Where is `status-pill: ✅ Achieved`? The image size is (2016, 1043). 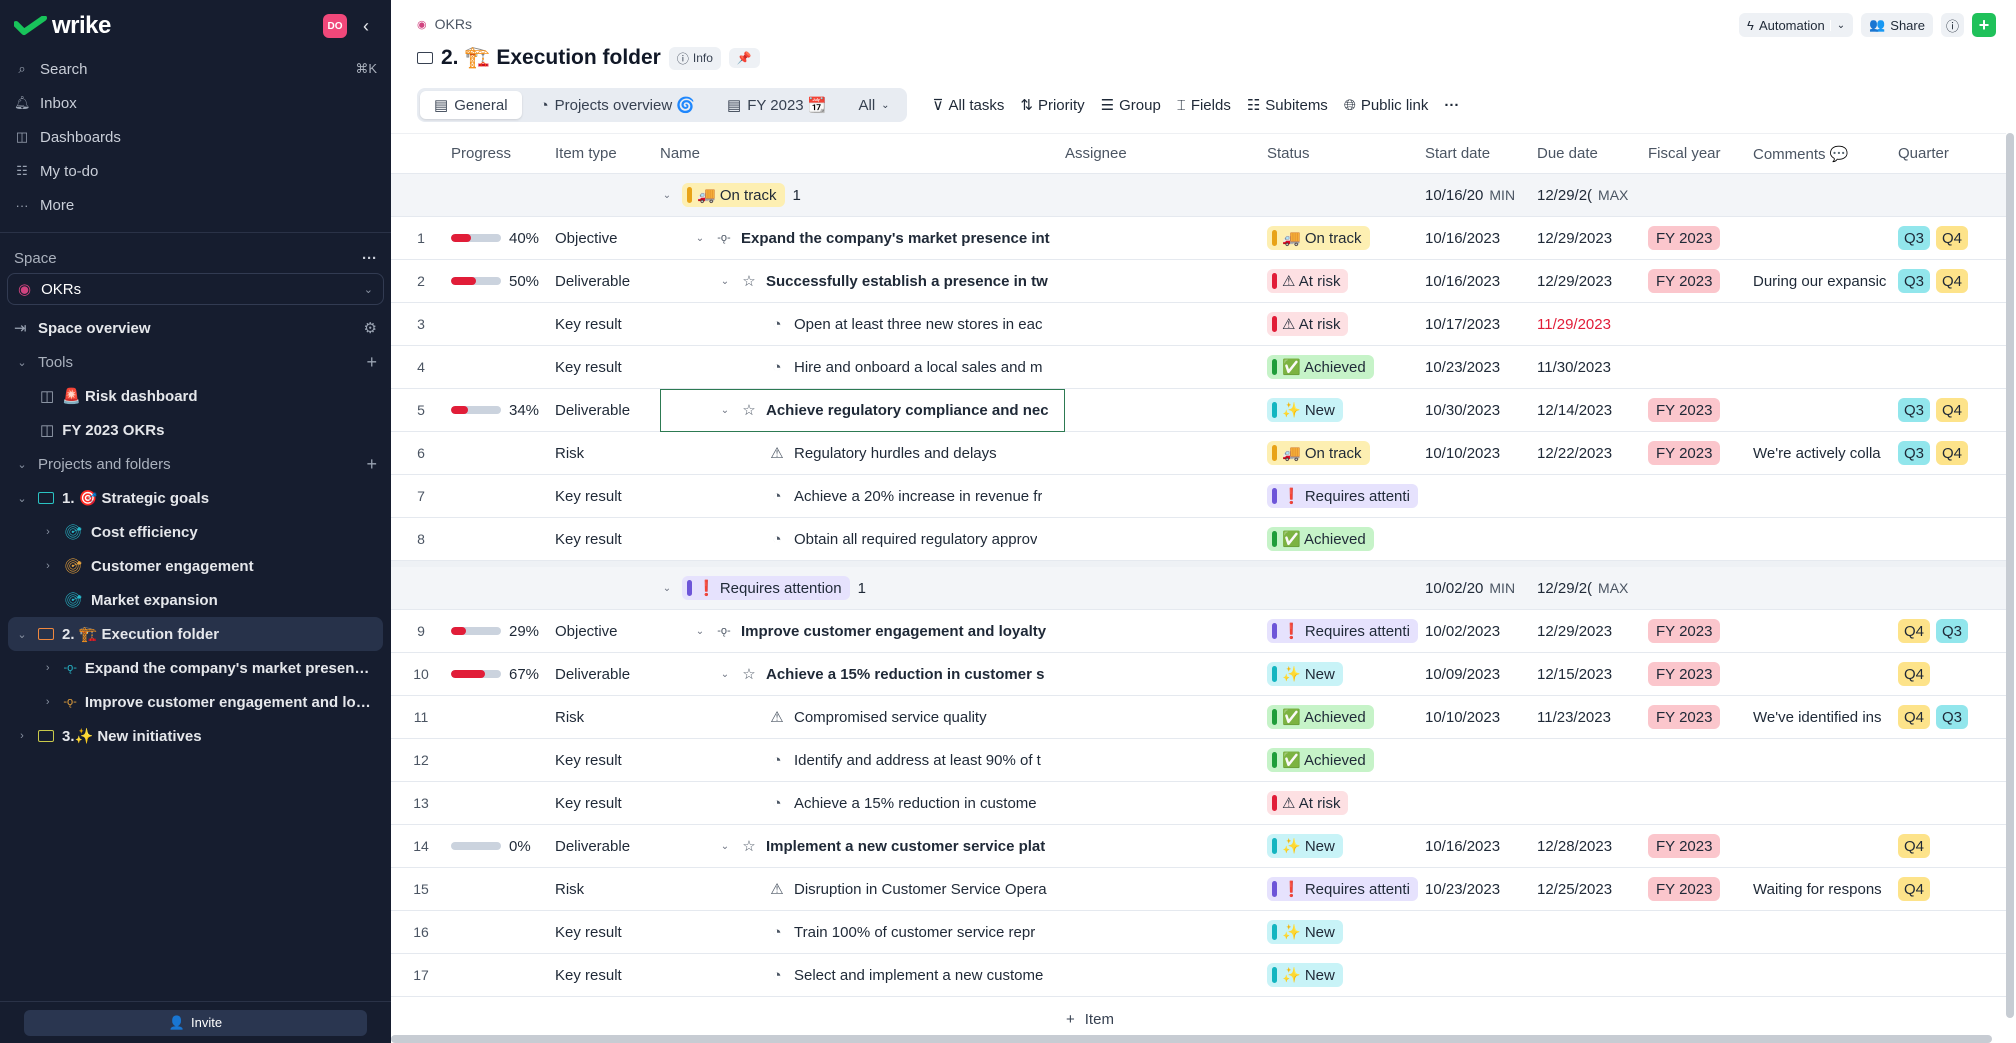 status-pill: ✅ Achieved is located at coordinates (1320, 760).